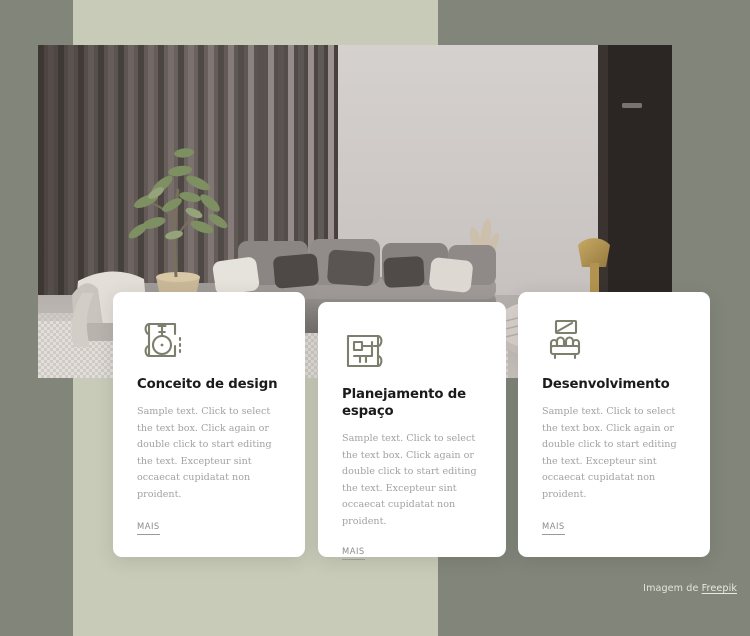 Image resolution: width=750 pixels, height=636 pixels. What do you see at coordinates (160, 340) in the screenshot?
I see `blueprint-compass-icon` at bounding box center [160, 340].